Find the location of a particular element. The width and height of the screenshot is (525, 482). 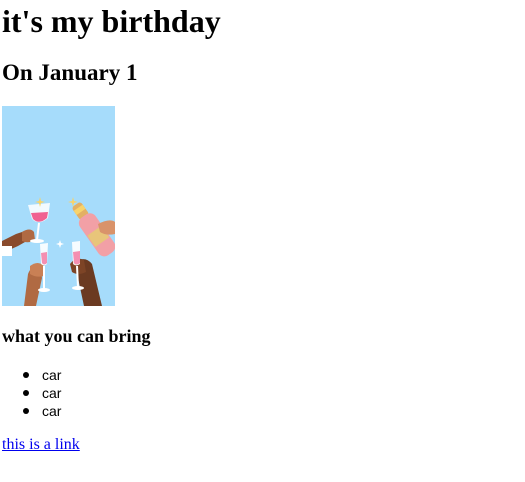

celebration-image is located at coordinates (58, 206).